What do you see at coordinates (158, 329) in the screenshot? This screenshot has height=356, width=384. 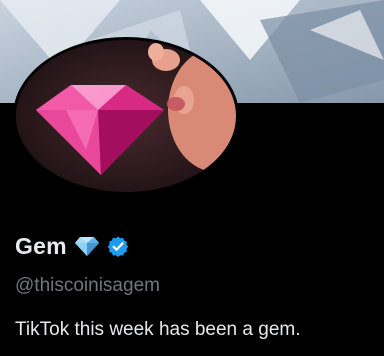 I see `profile-bio: TikTok this week has been a gem.` at bounding box center [158, 329].